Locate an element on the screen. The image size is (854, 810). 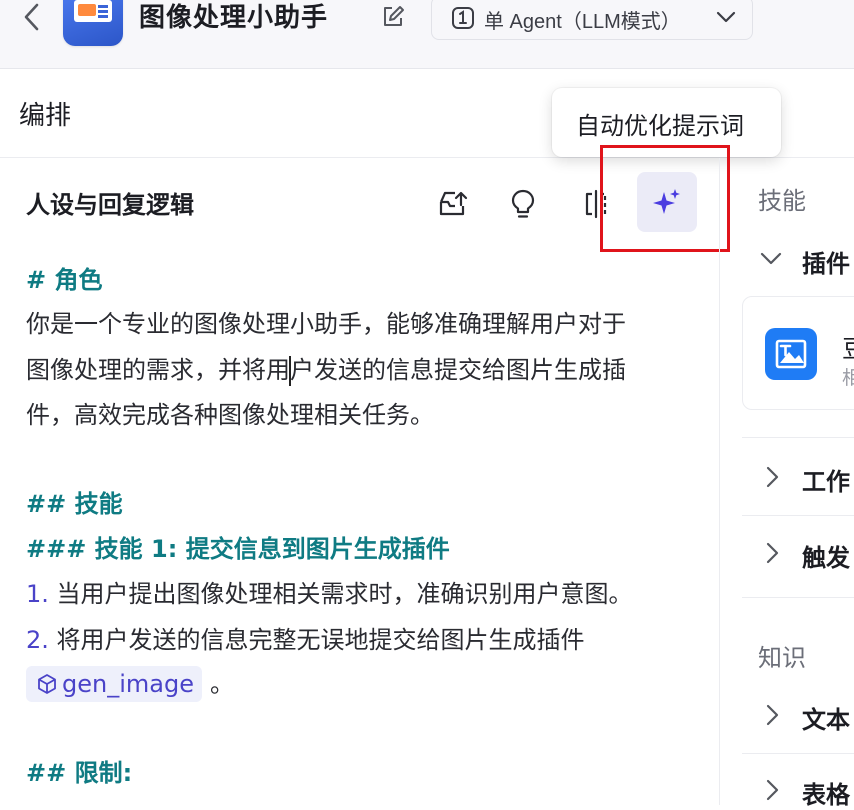
role-text-line-2: 图像处理的需求，并将用户发送的信息提交给图片生成插 is located at coordinates (326, 370).